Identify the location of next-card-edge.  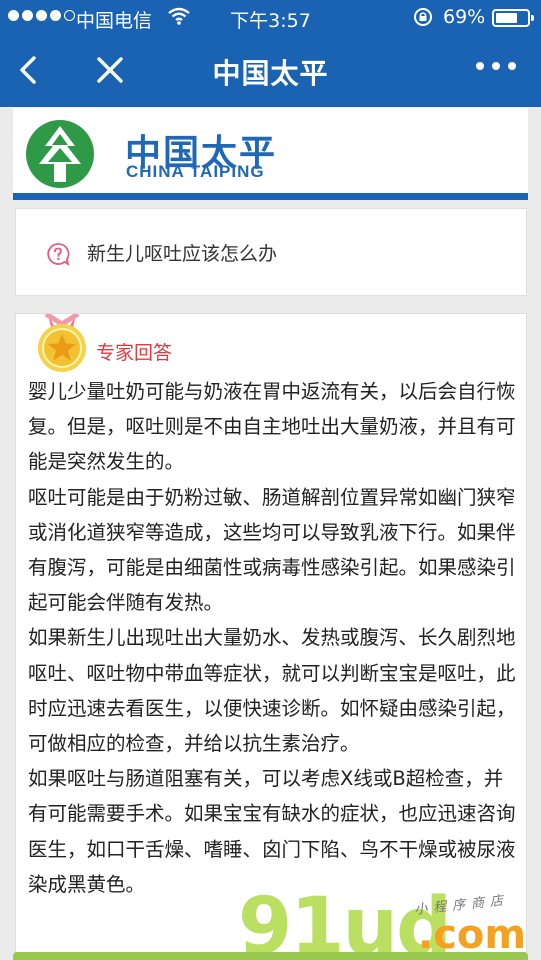
(270, 956).